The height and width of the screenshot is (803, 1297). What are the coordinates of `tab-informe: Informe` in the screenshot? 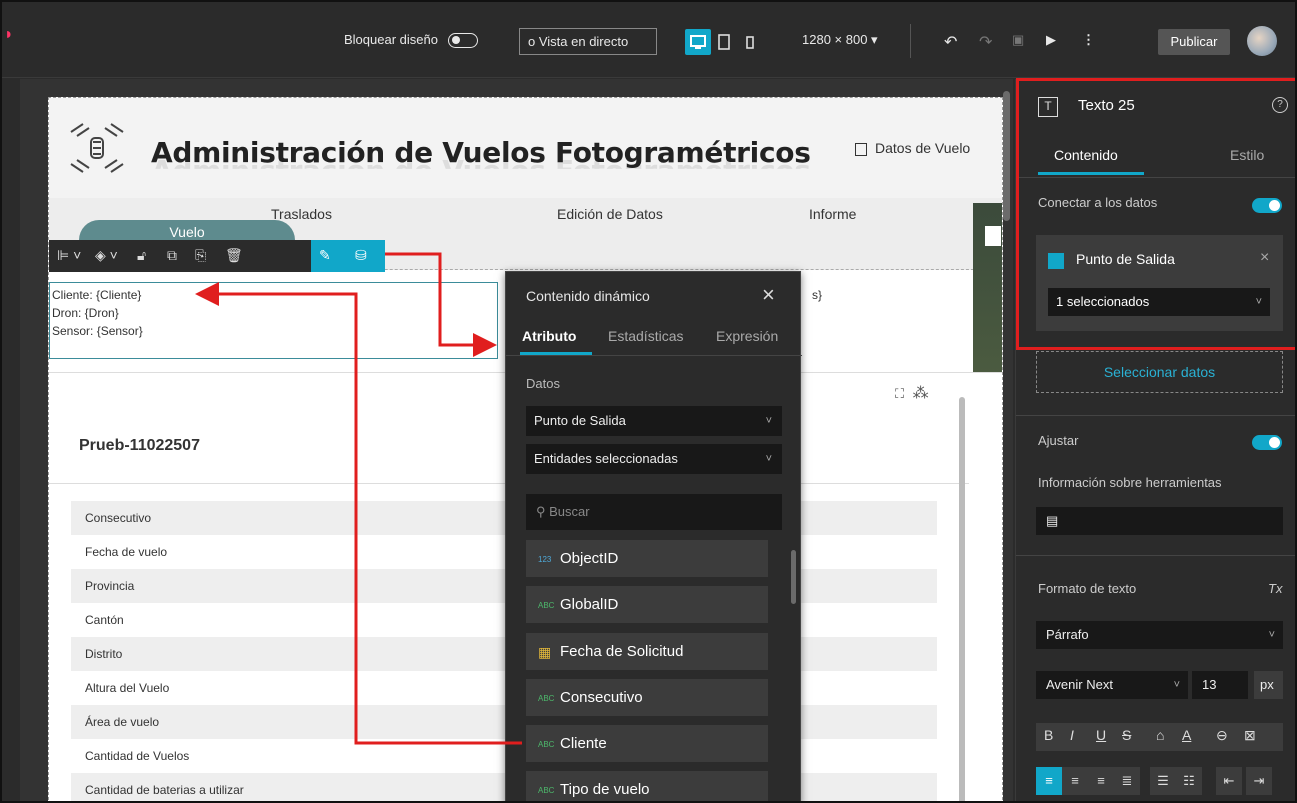 It's located at (832, 214).